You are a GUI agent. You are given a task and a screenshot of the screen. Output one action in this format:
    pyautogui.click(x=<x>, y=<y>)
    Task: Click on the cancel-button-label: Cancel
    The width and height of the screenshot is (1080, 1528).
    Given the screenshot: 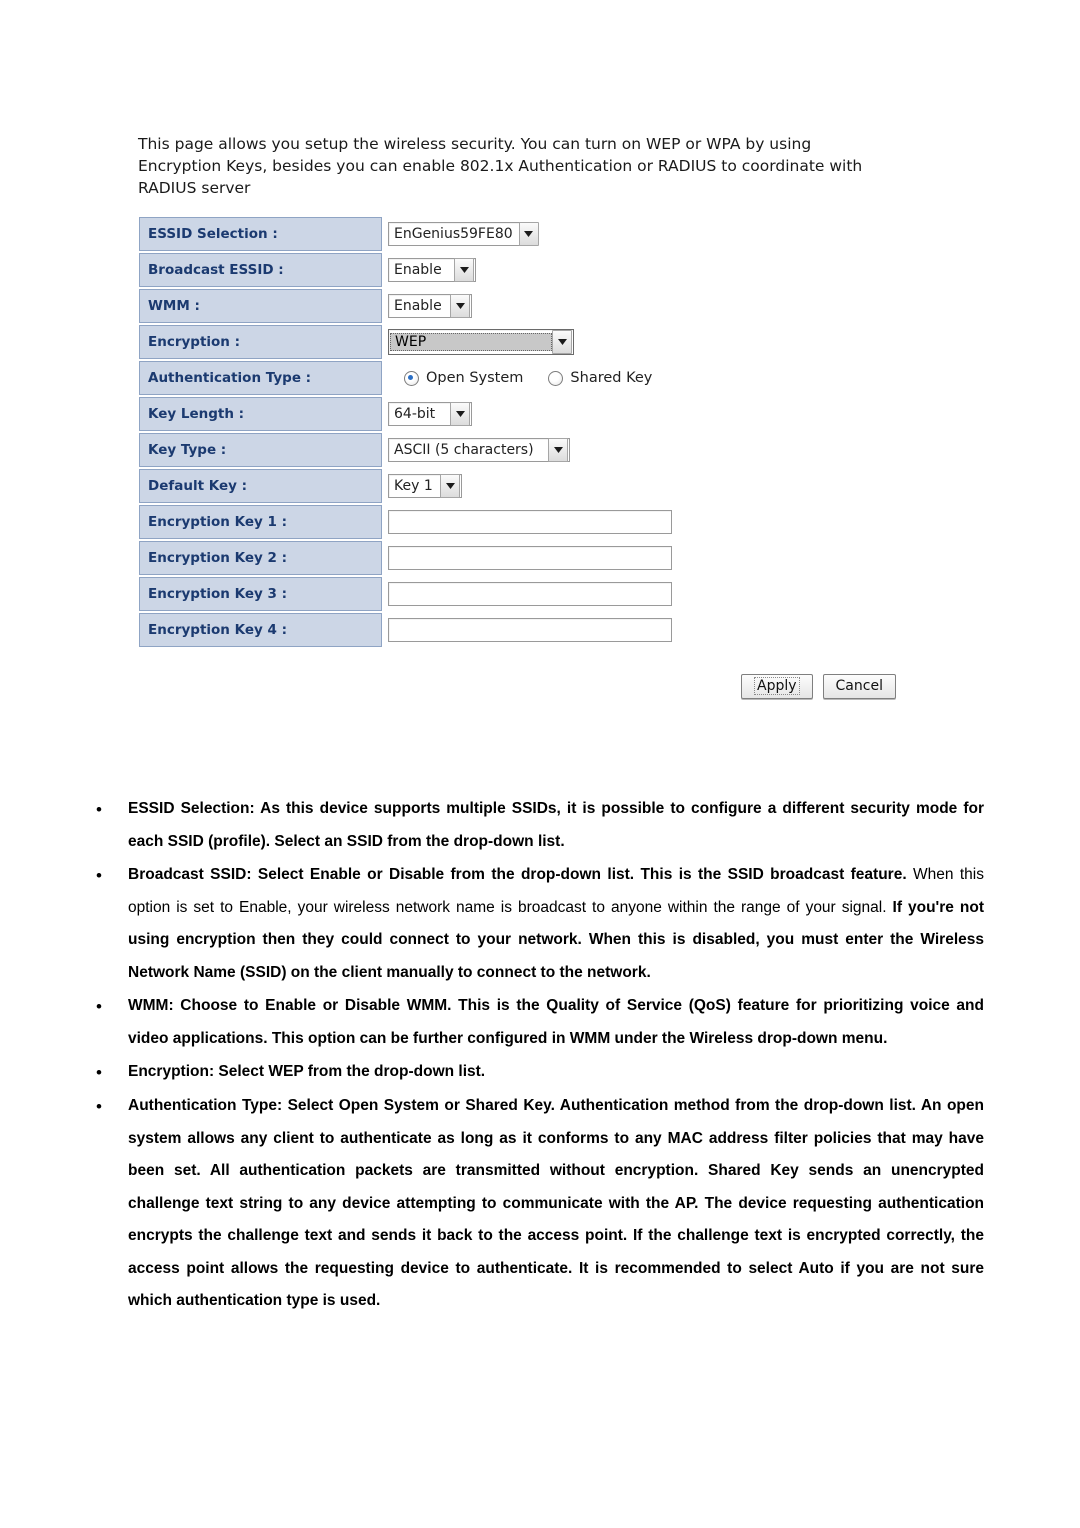 What is the action you would take?
    pyautogui.click(x=859, y=686)
    